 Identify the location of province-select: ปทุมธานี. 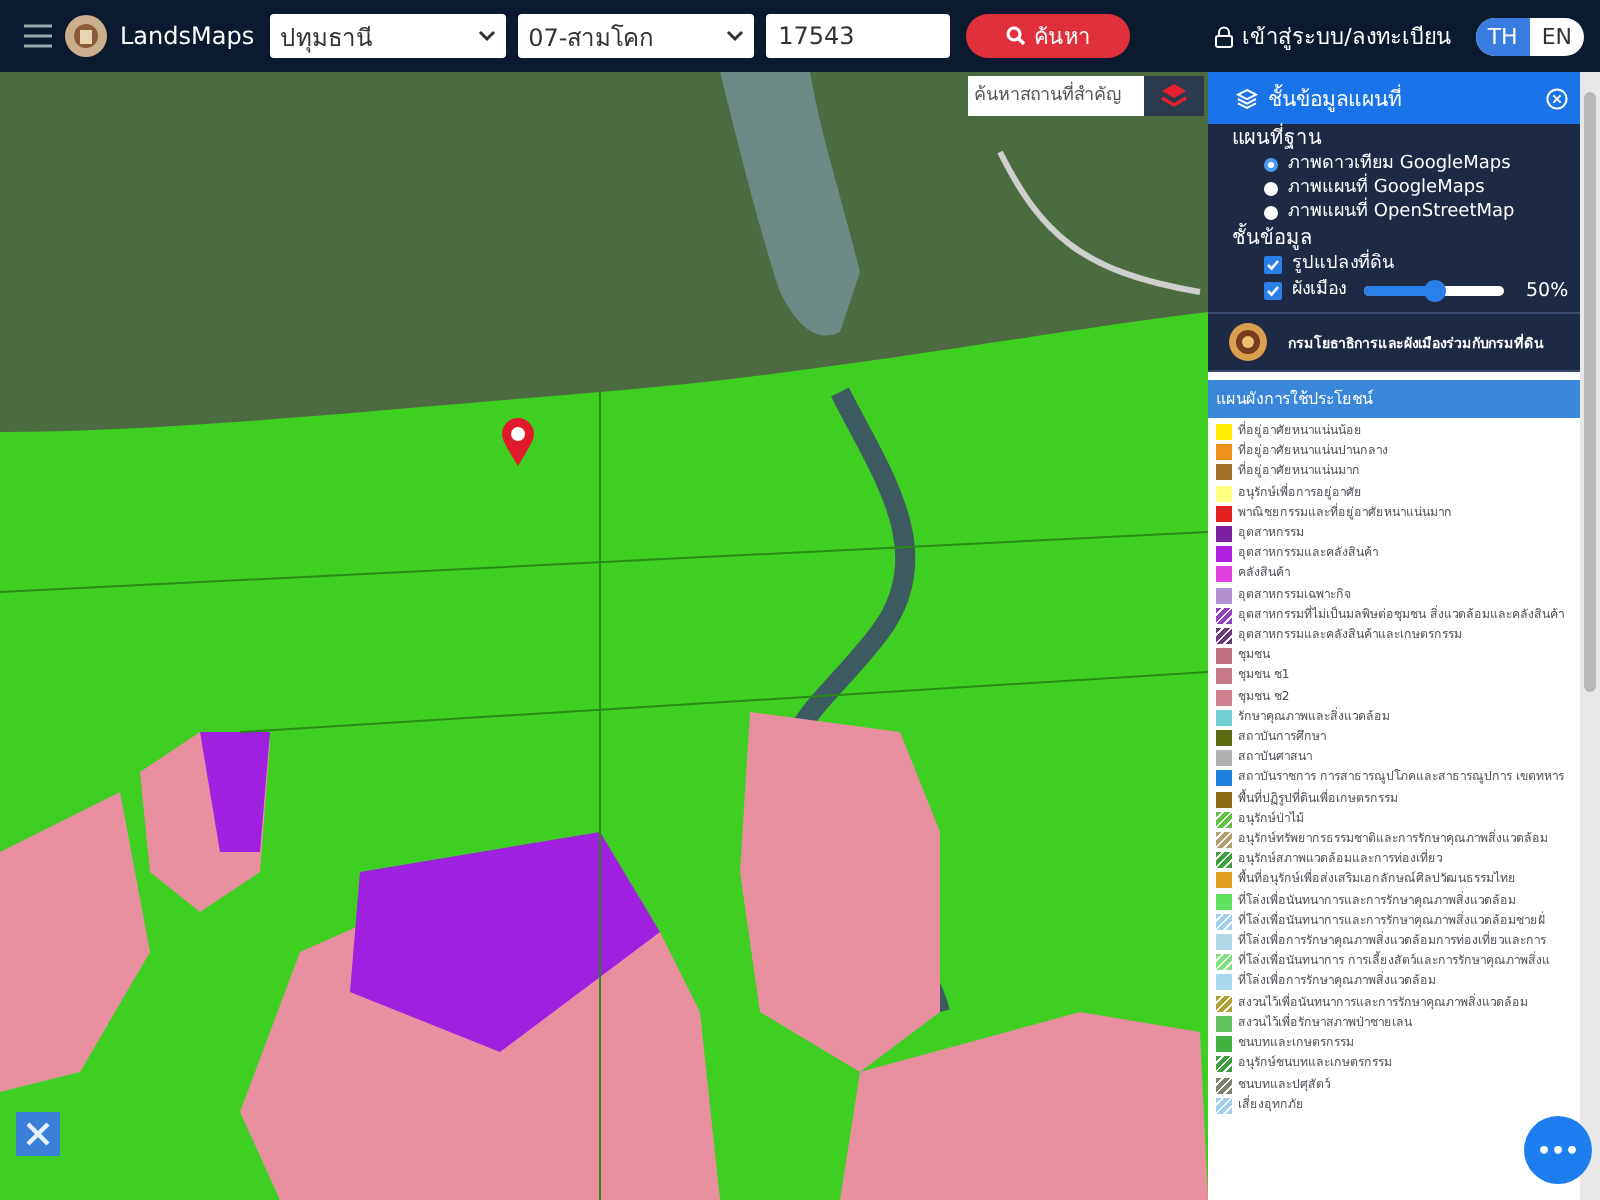
(388, 36).